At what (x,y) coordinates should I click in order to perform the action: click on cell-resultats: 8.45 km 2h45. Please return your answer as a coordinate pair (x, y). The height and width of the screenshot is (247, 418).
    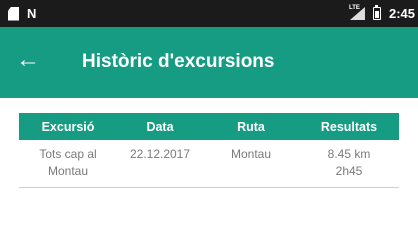
    Looking at the image, I should click on (349, 164).